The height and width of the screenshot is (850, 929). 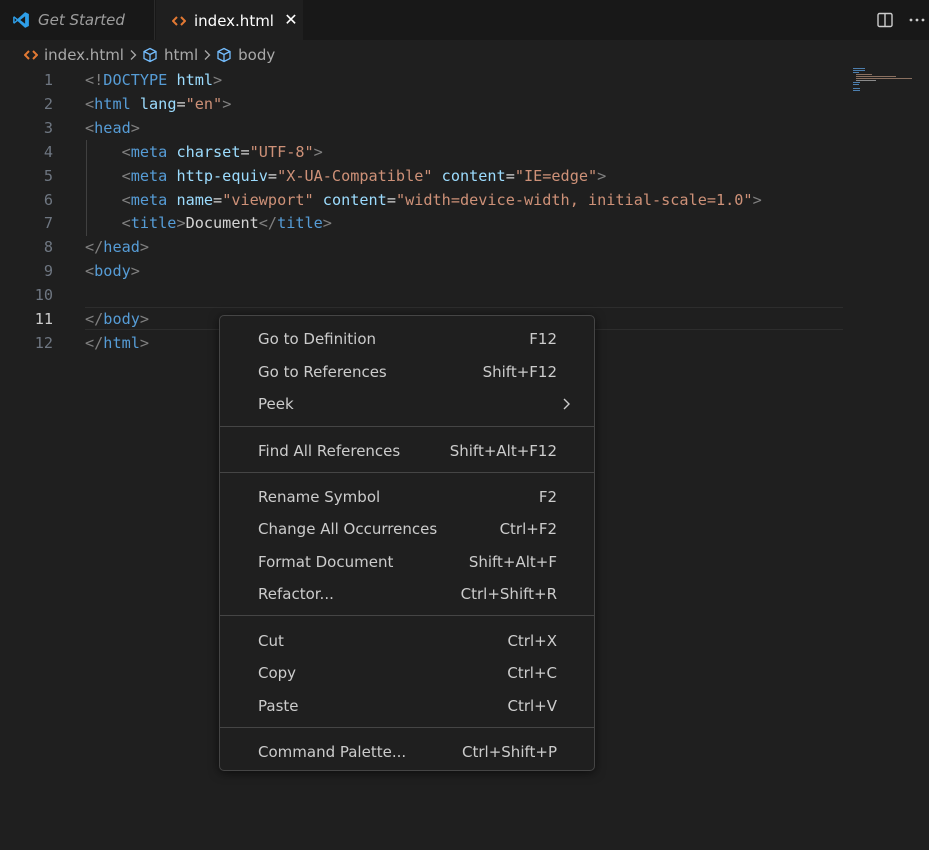 I want to click on line-number: 5, so click(x=48, y=175).